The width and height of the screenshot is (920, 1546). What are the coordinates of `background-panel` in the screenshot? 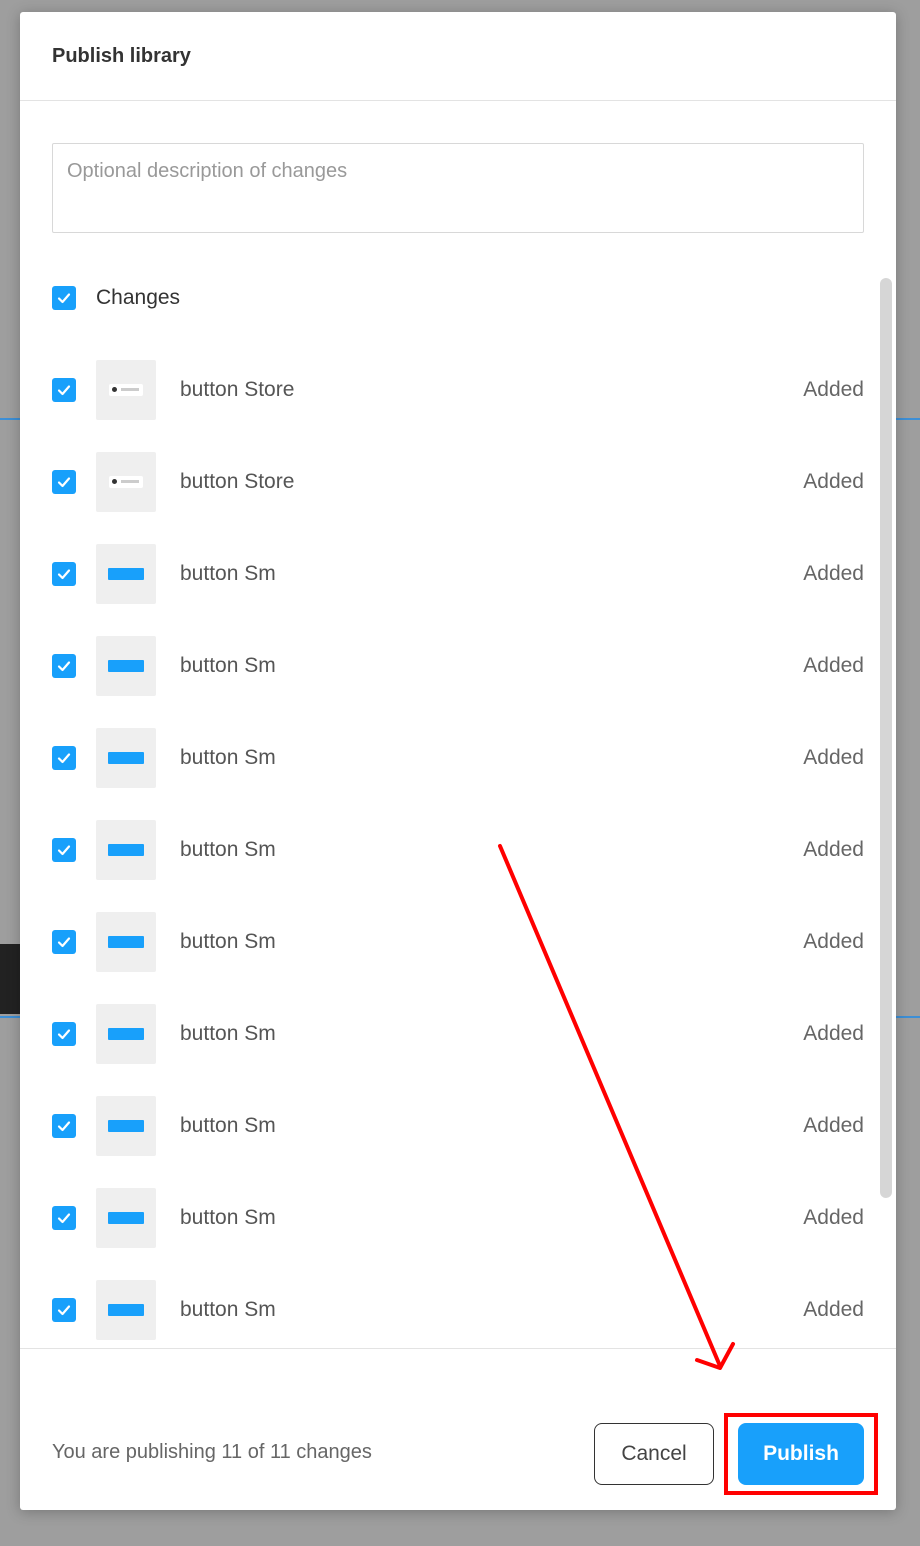 It's located at (10, 979).